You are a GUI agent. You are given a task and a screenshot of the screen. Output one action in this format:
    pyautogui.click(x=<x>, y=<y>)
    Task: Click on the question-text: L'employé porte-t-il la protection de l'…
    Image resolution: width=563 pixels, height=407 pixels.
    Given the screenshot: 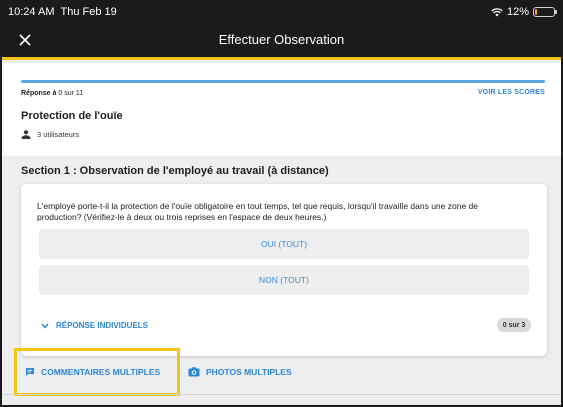 What is the action you would take?
    pyautogui.click(x=257, y=211)
    